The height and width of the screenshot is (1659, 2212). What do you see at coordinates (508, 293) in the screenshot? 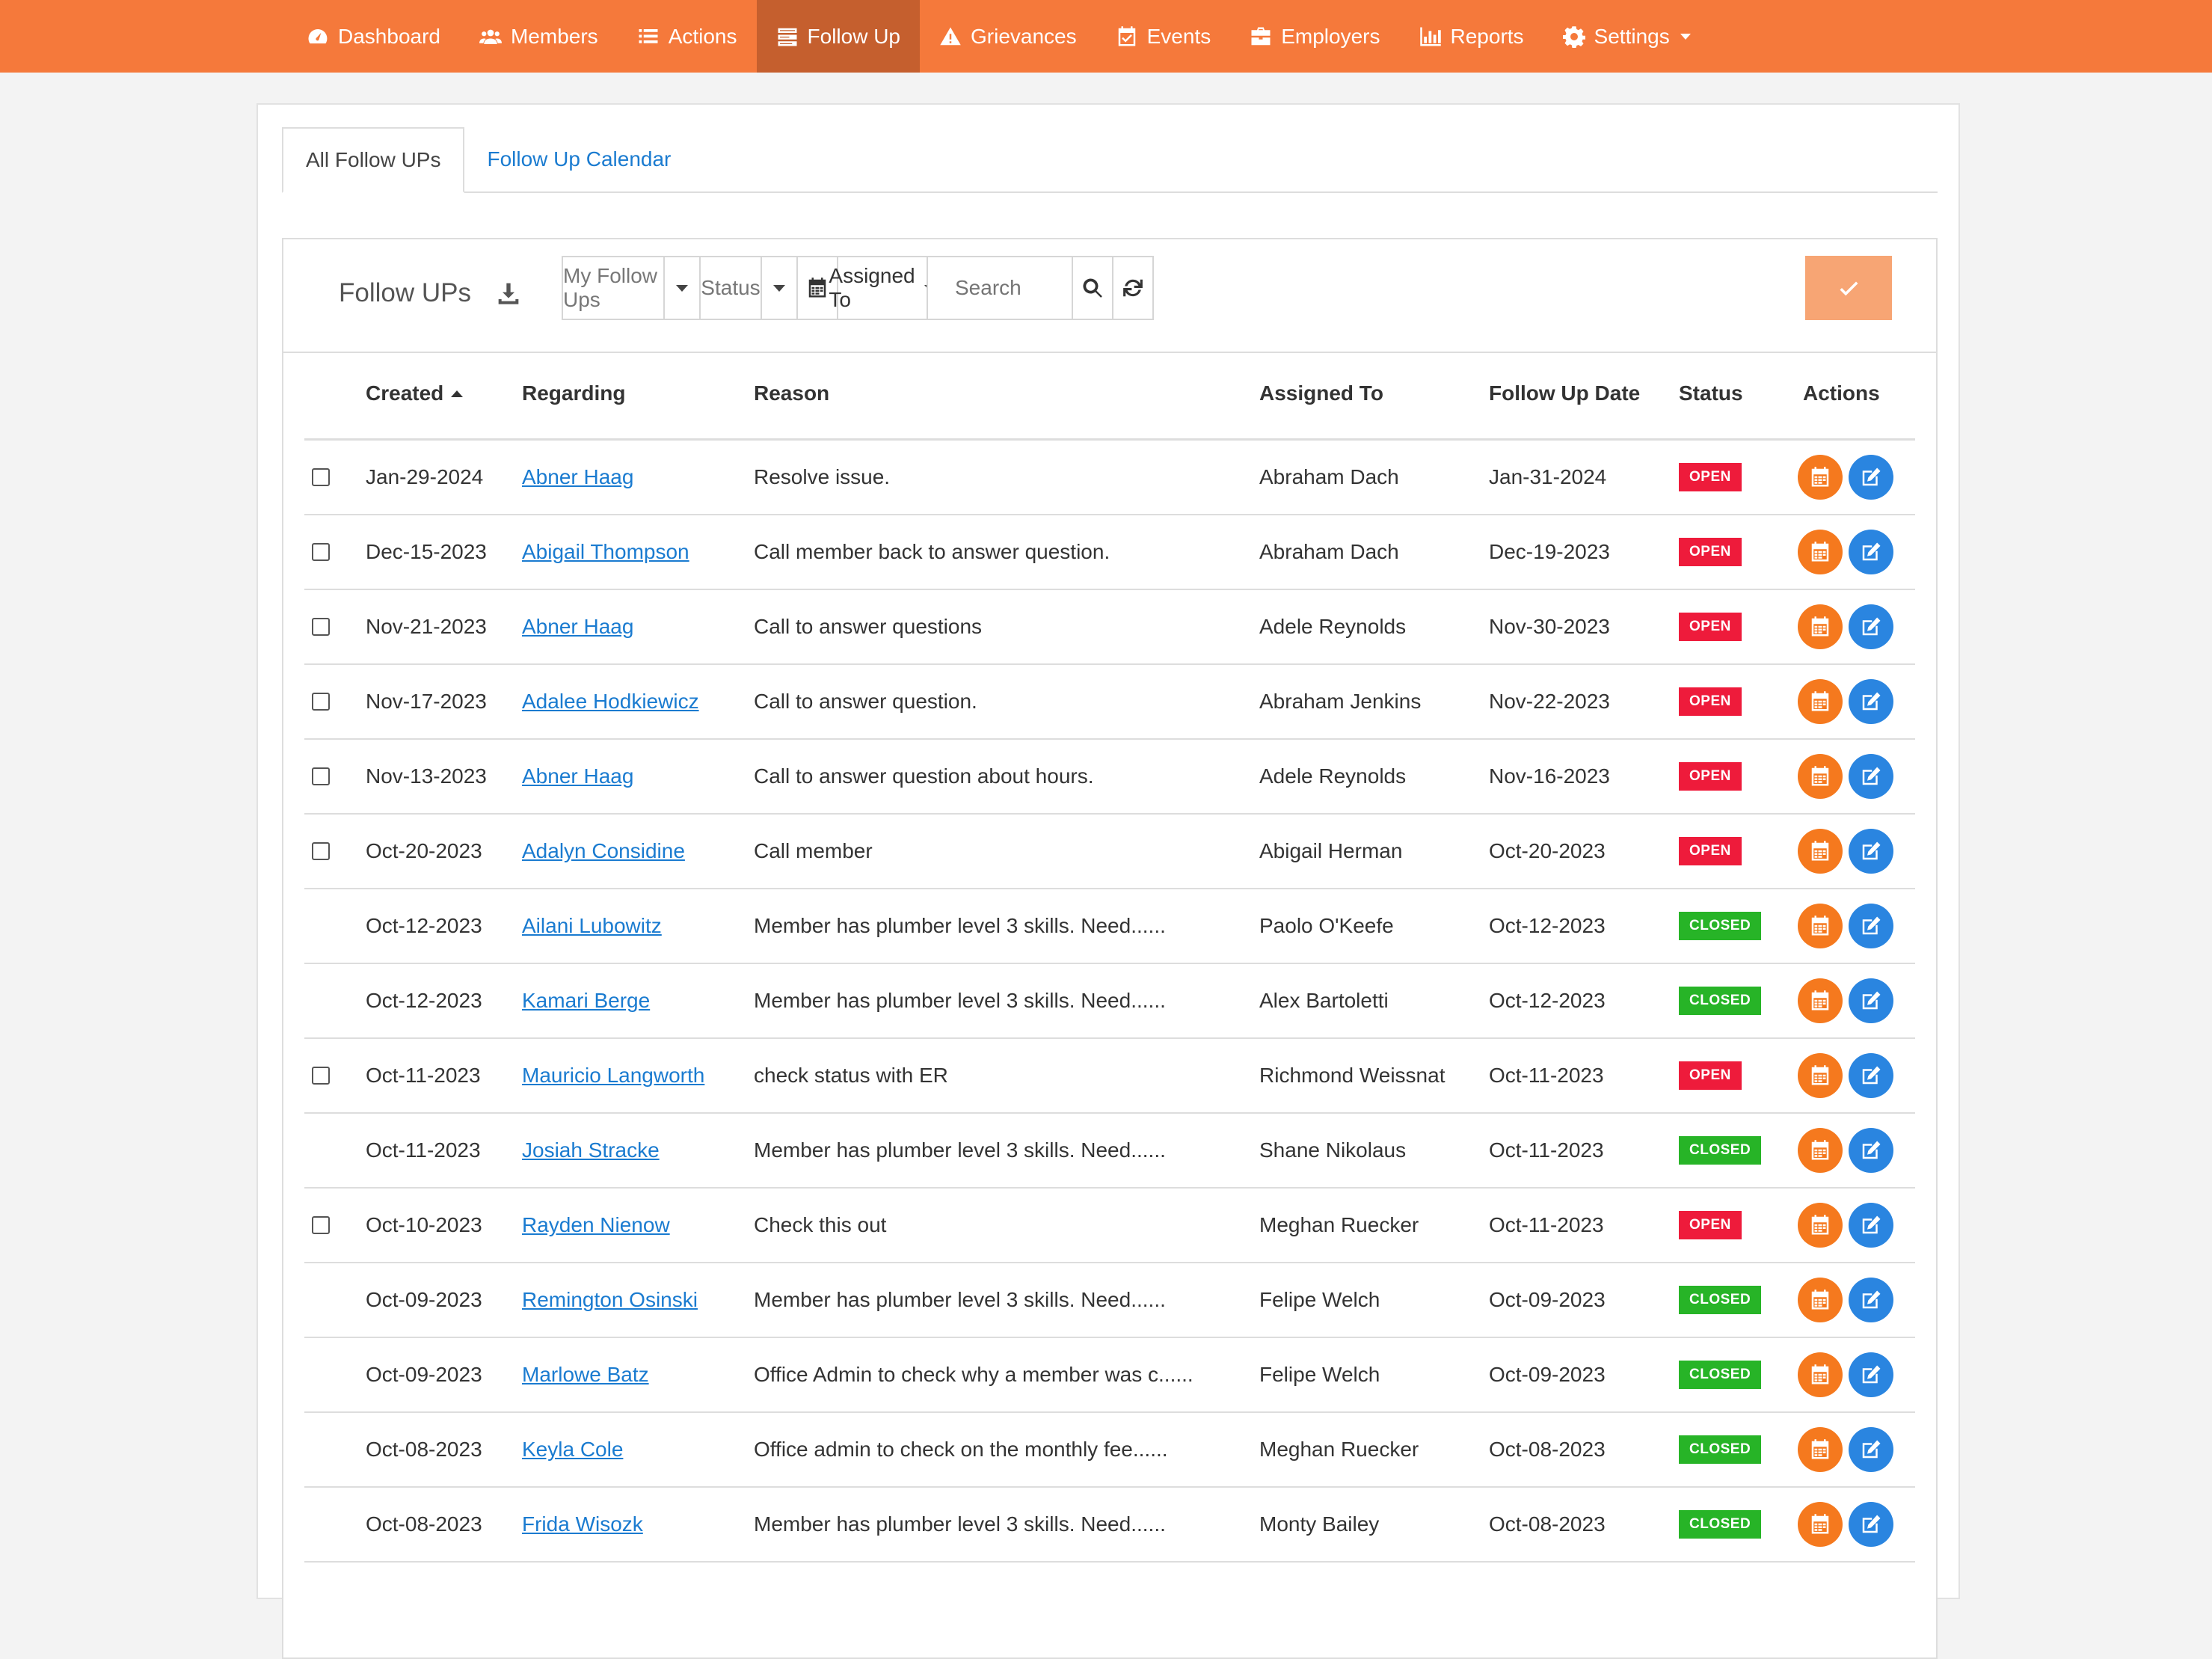
I see `download-icon` at bounding box center [508, 293].